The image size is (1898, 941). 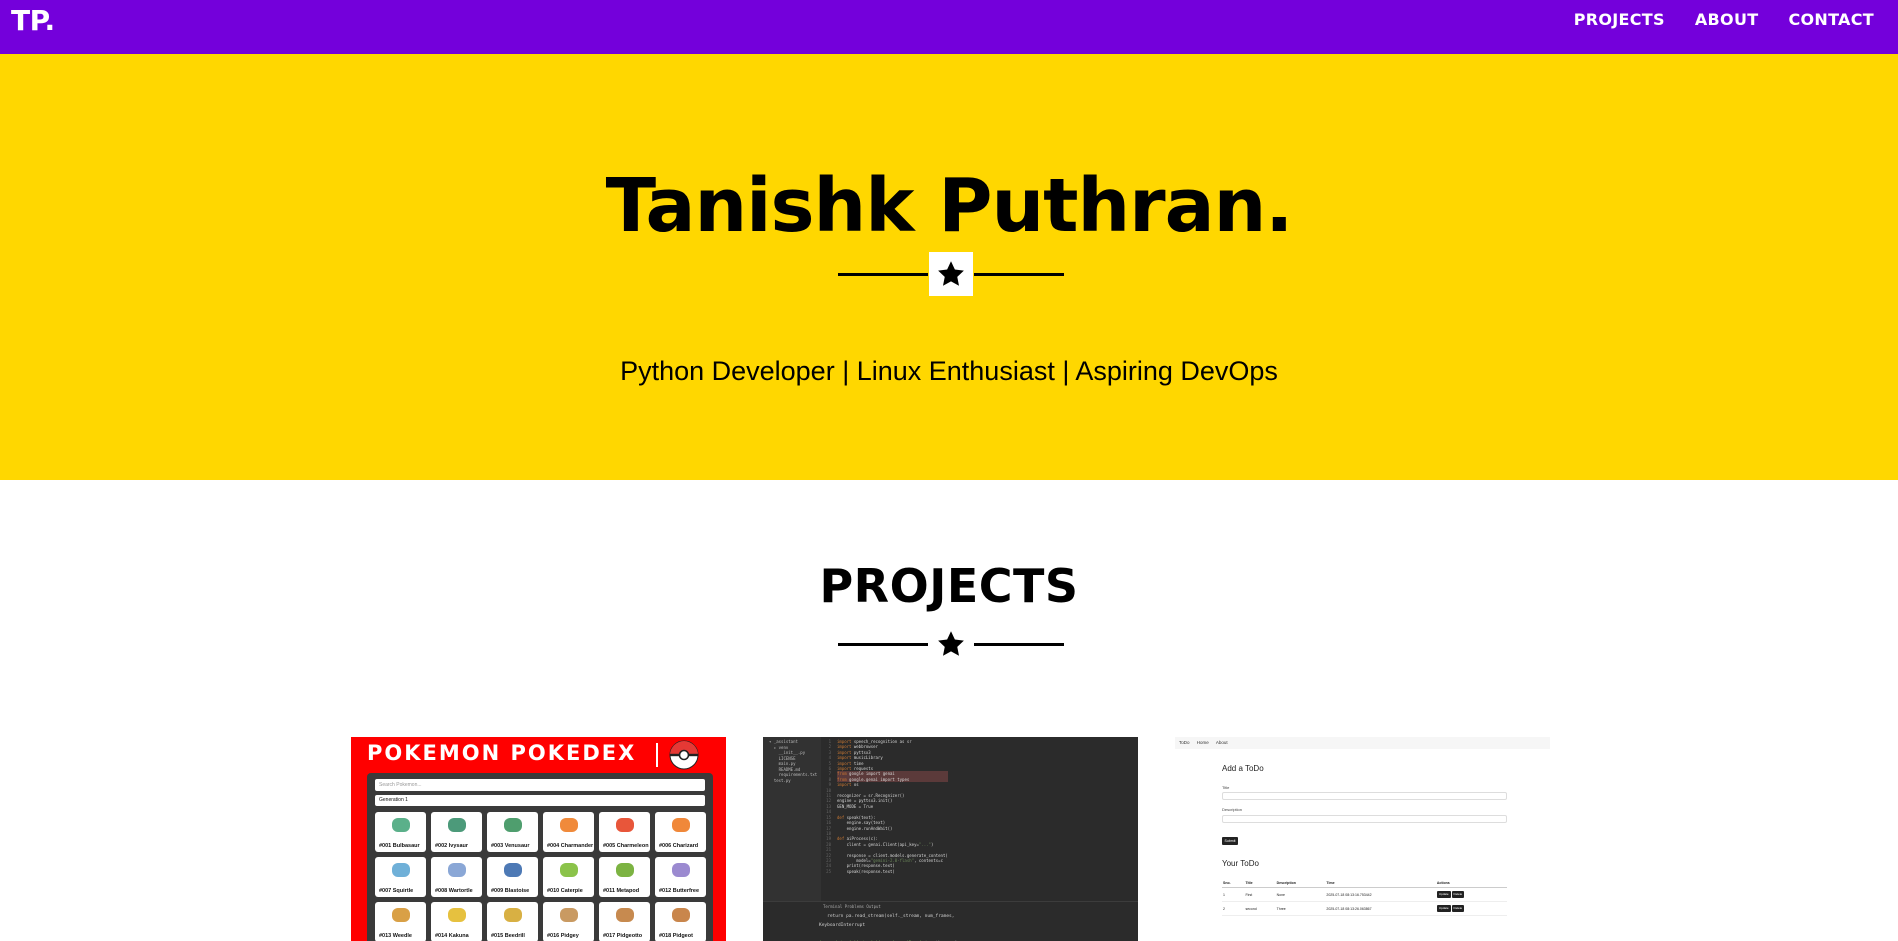 I want to click on pokemon-name: #002 Ivysaur, so click(x=452, y=846).